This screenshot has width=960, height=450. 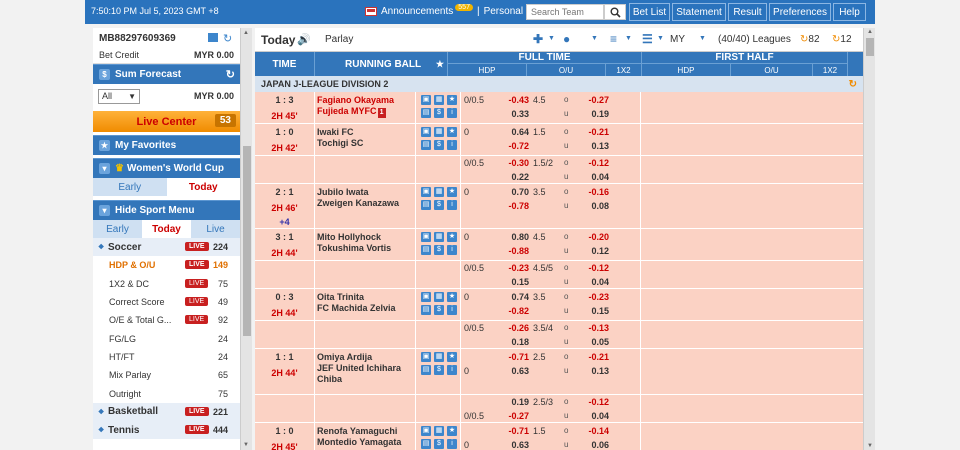 I want to click on home-odds: 0.70, so click(x=511, y=192).